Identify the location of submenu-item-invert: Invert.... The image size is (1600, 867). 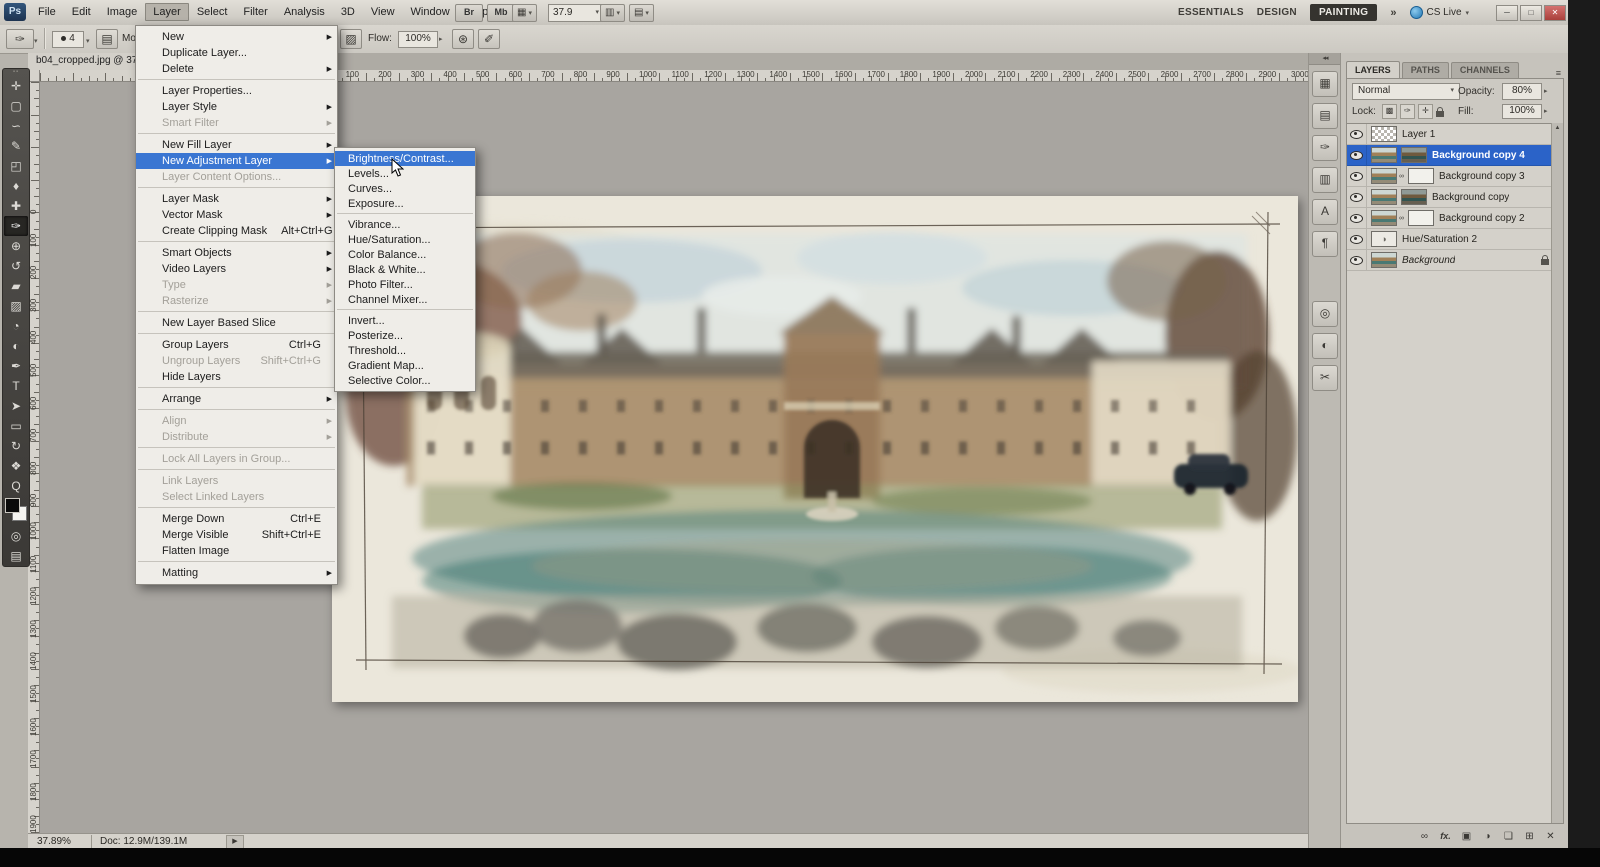
(405, 320).